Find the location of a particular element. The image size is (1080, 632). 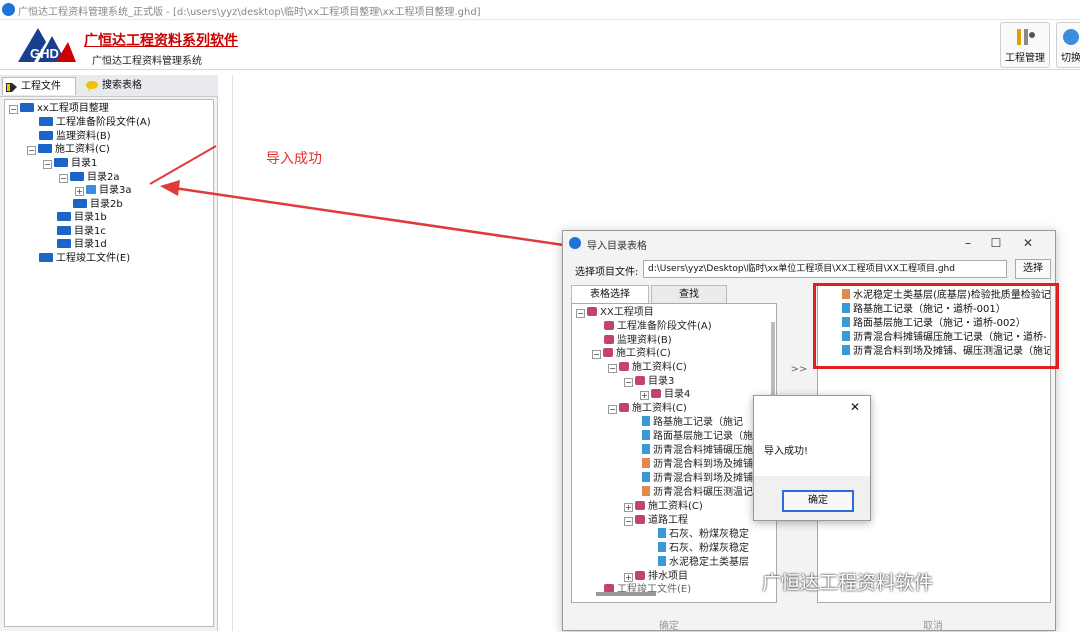

src-doc: 水泥稳定土类基层 is located at coordinates (703, 562).